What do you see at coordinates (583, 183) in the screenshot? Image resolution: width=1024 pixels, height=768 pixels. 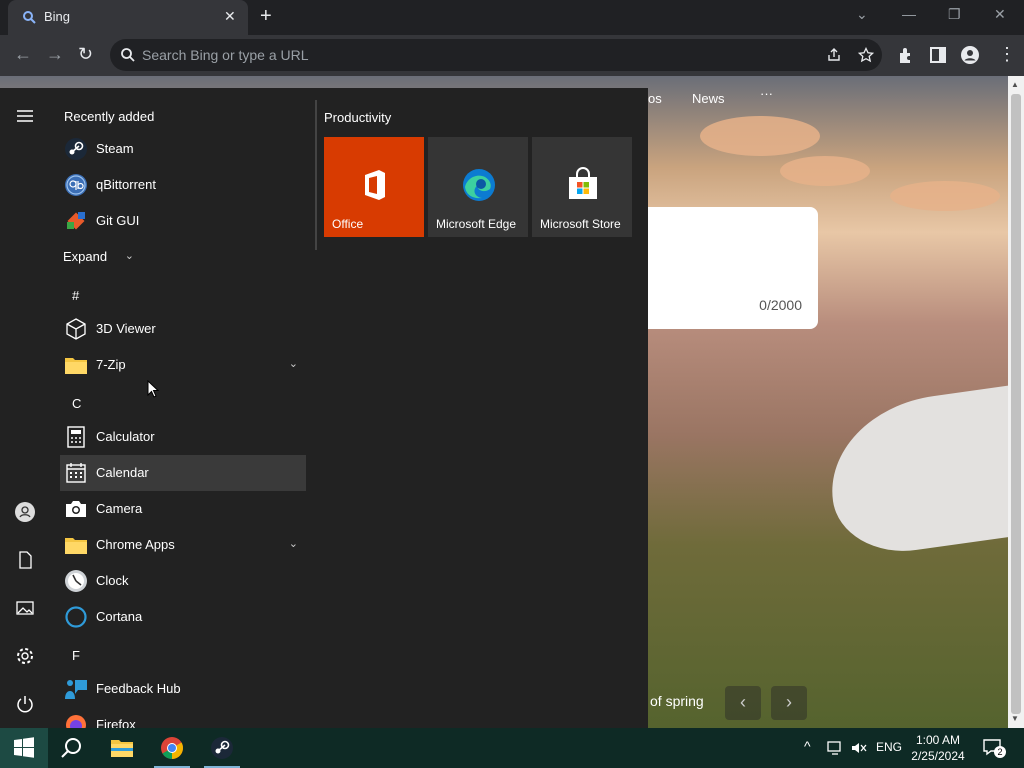 I see `store-bag-icon` at bounding box center [583, 183].